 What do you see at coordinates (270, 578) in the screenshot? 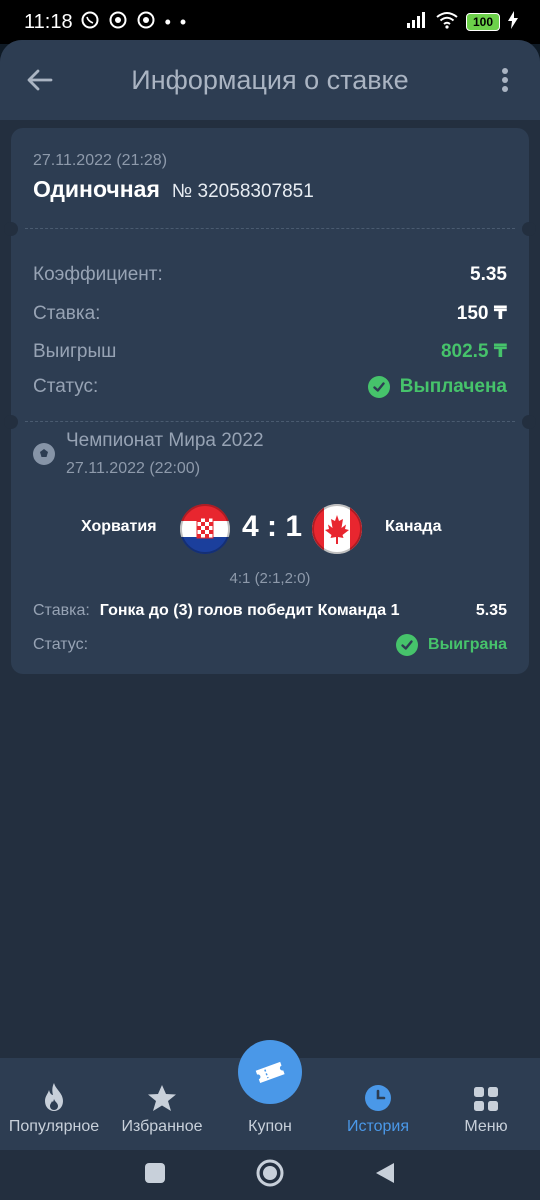
I see `score-detail: 4:1 (2:1,2:0)` at bounding box center [270, 578].